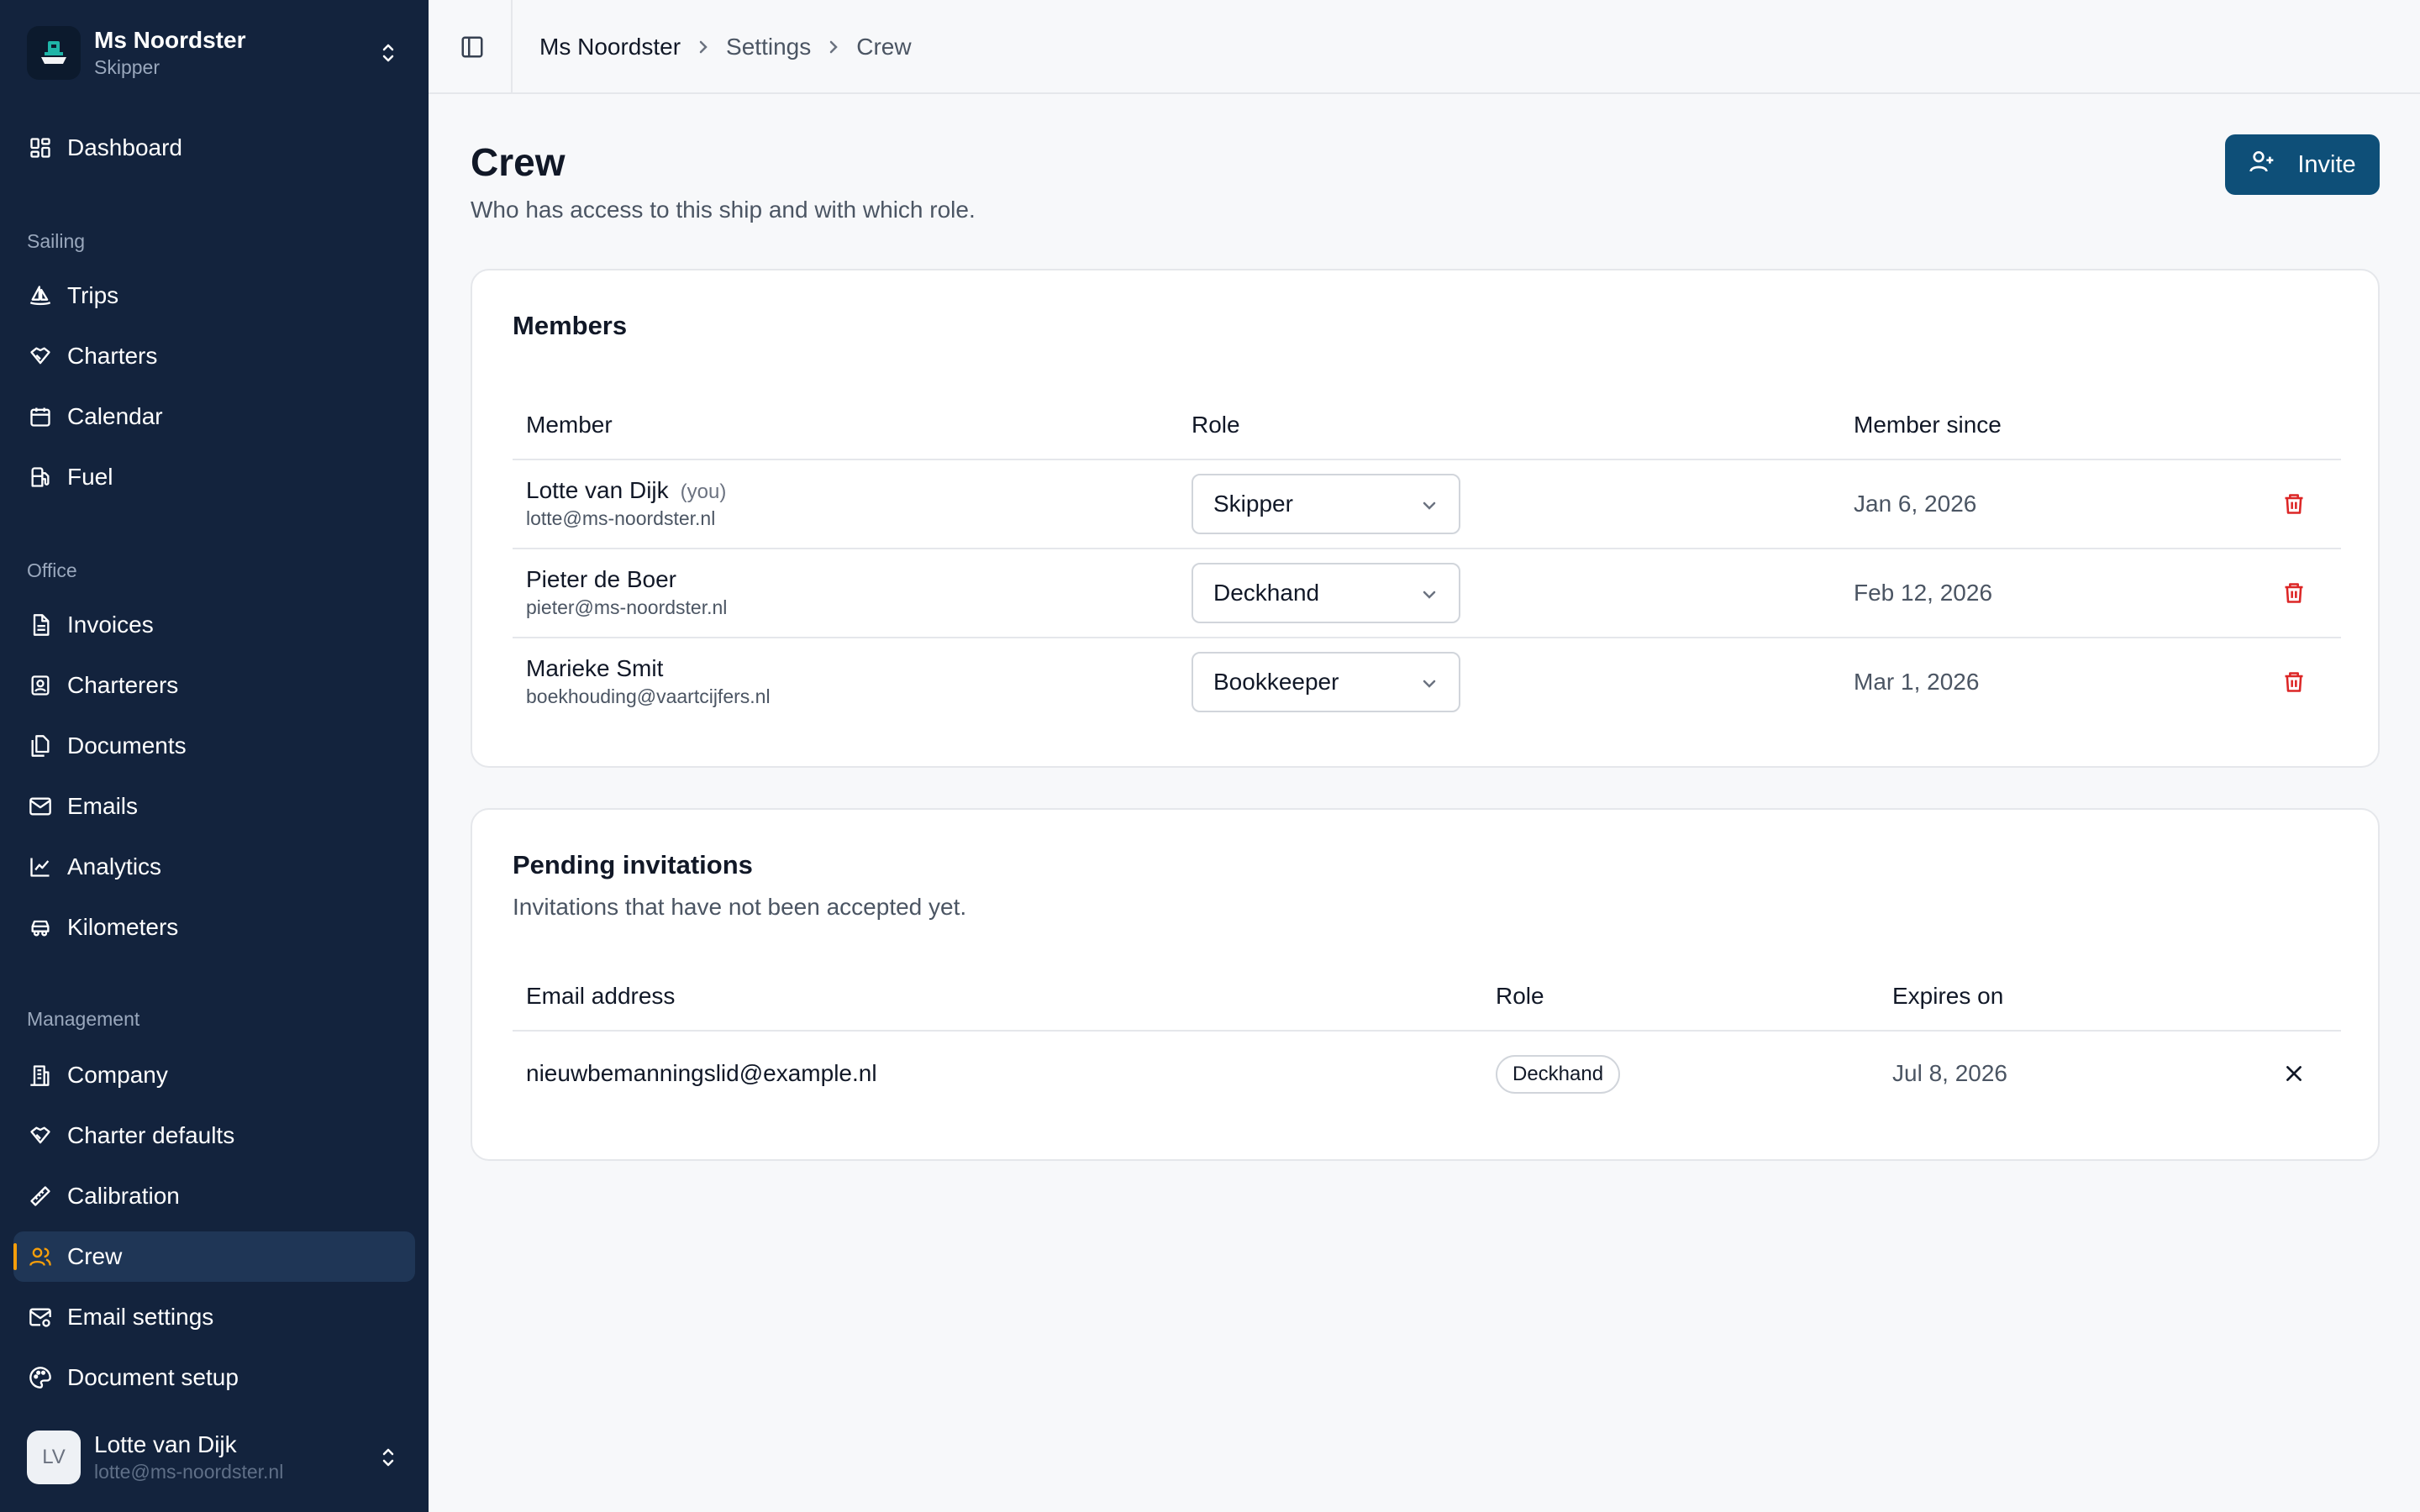  Describe the element at coordinates (1949, 1073) in the screenshot. I see `invitation-expires: Jul 8, 2026` at that location.